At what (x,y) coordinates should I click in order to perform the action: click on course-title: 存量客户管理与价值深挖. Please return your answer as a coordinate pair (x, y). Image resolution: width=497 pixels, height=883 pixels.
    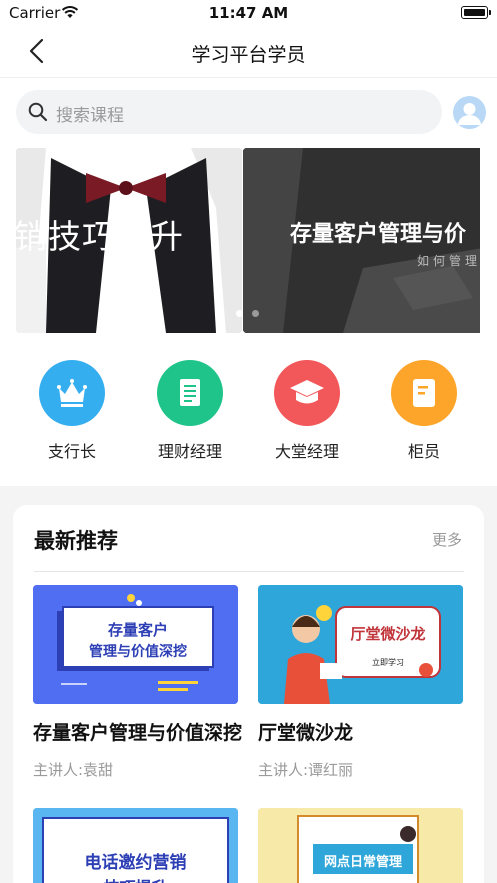
    Looking at the image, I should click on (138, 733).